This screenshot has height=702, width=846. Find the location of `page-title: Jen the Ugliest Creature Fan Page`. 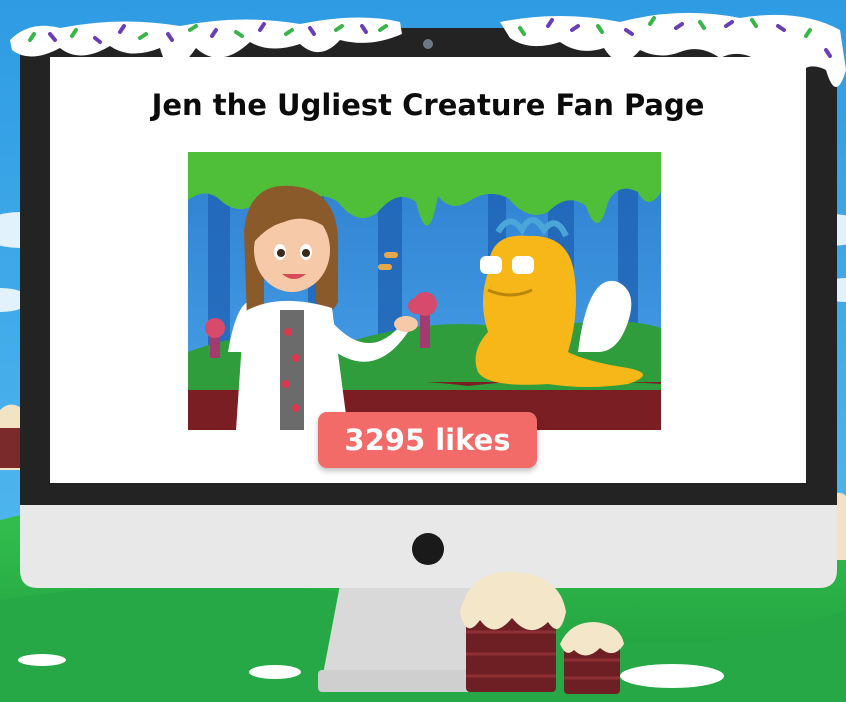

page-title: Jen the Ugliest Creature Fan Page is located at coordinates (428, 105).